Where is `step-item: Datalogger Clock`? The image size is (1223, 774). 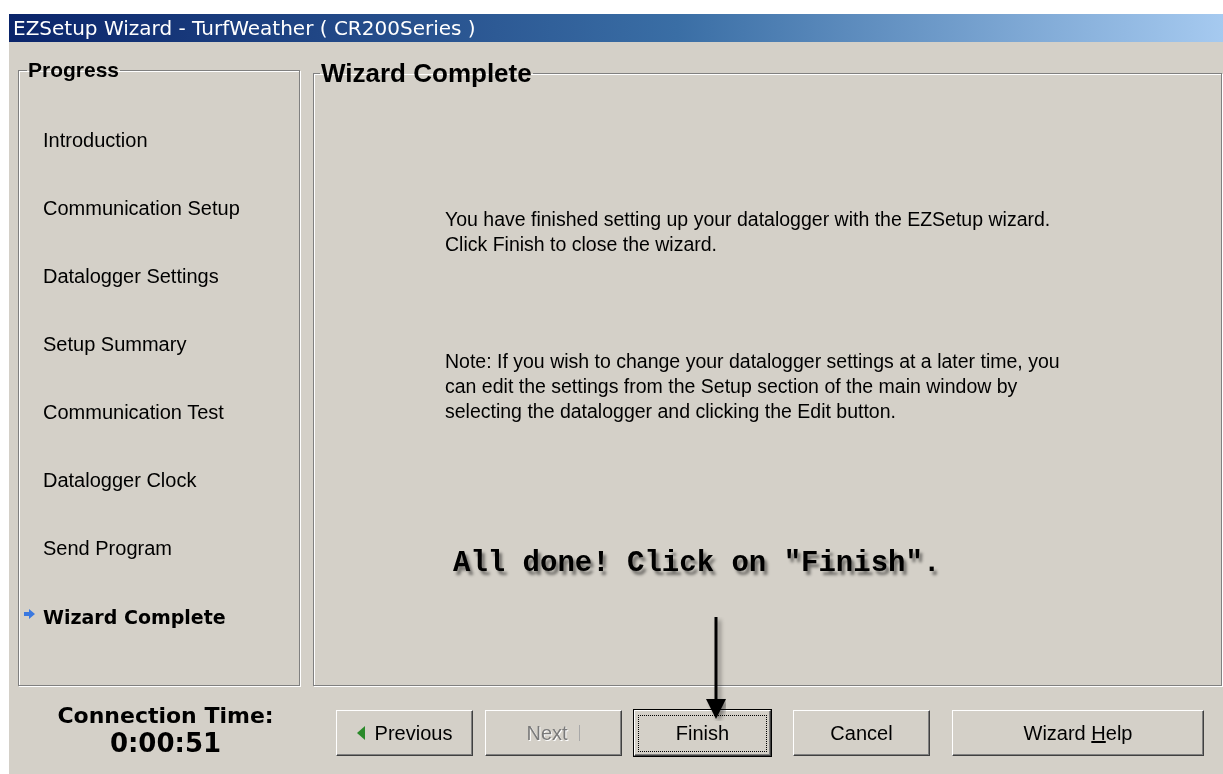 step-item: Datalogger Clock is located at coordinates (120, 480).